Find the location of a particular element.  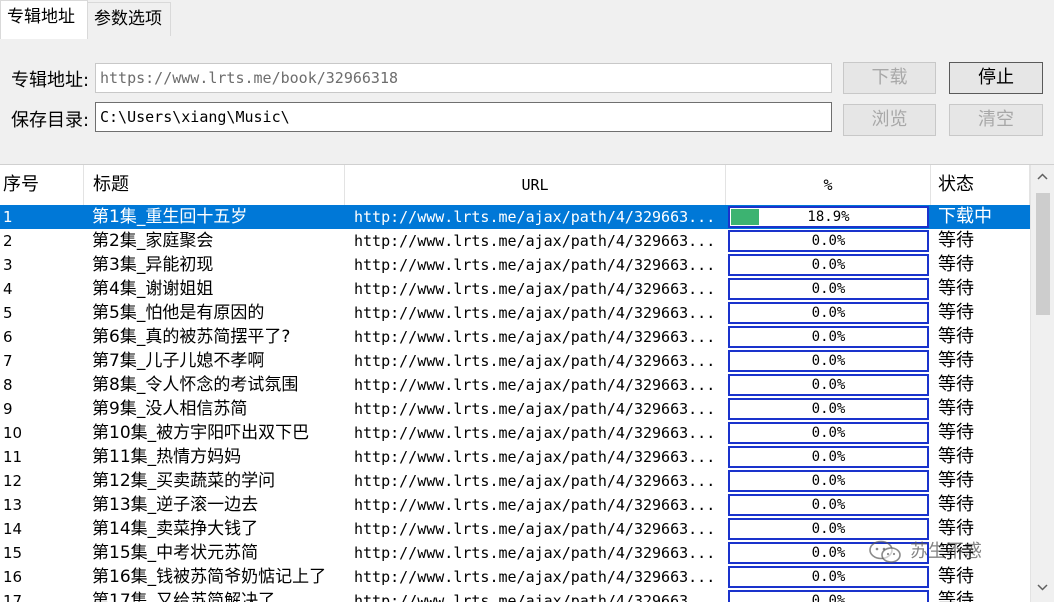

tab-album-url: 专辑地址 is located at coordinates (44, 19).